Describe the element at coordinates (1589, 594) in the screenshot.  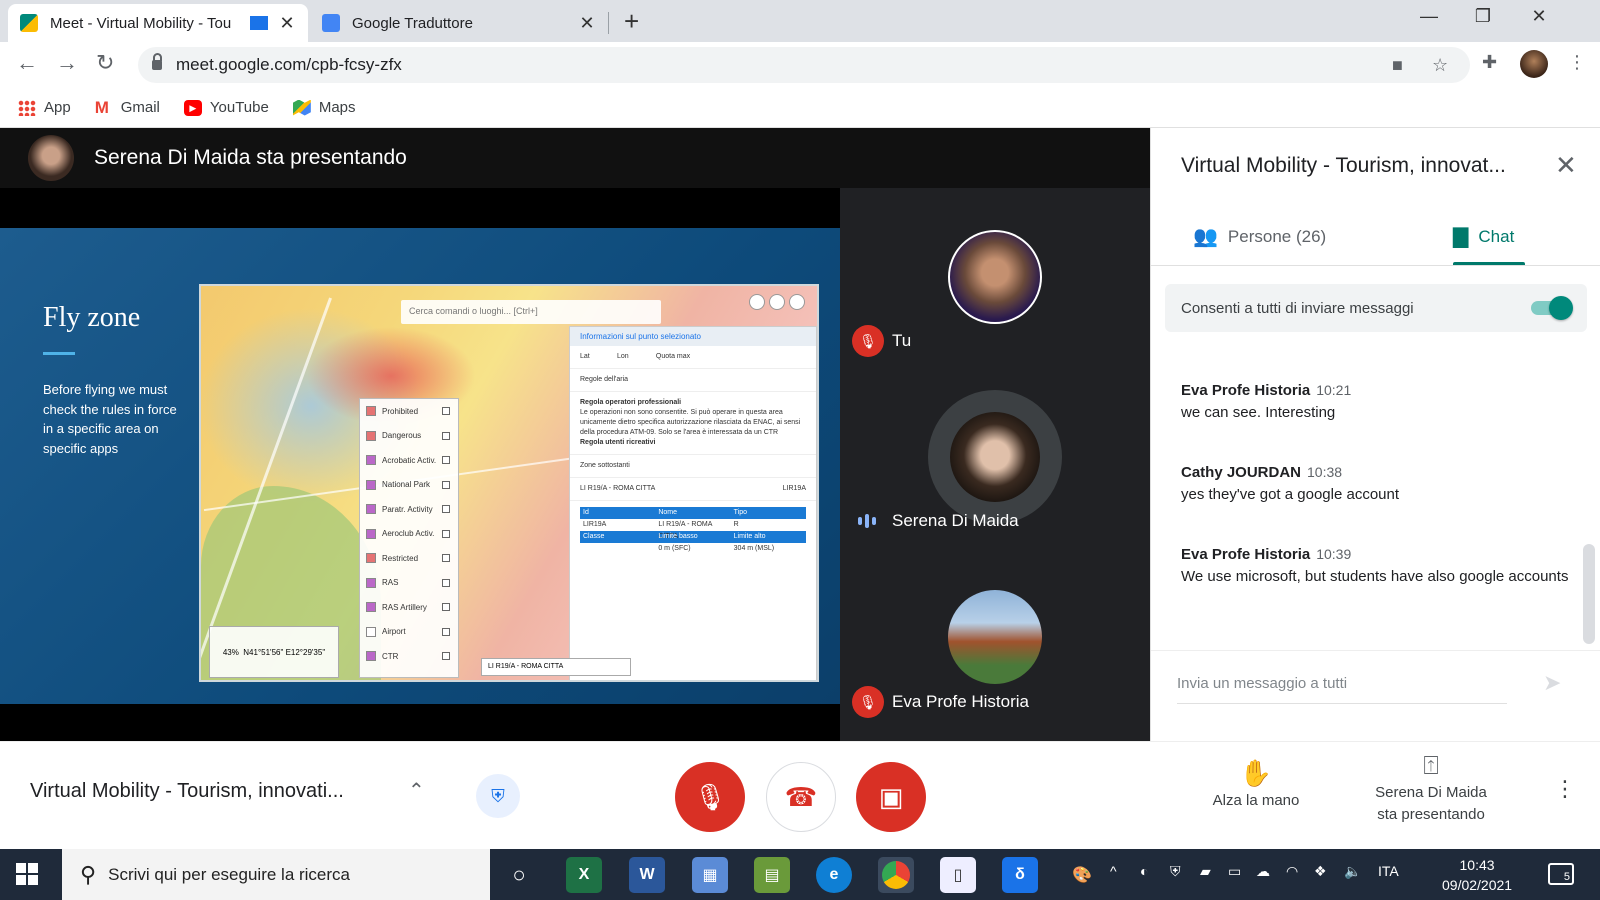
I see `chat-scrollbar` at that location.